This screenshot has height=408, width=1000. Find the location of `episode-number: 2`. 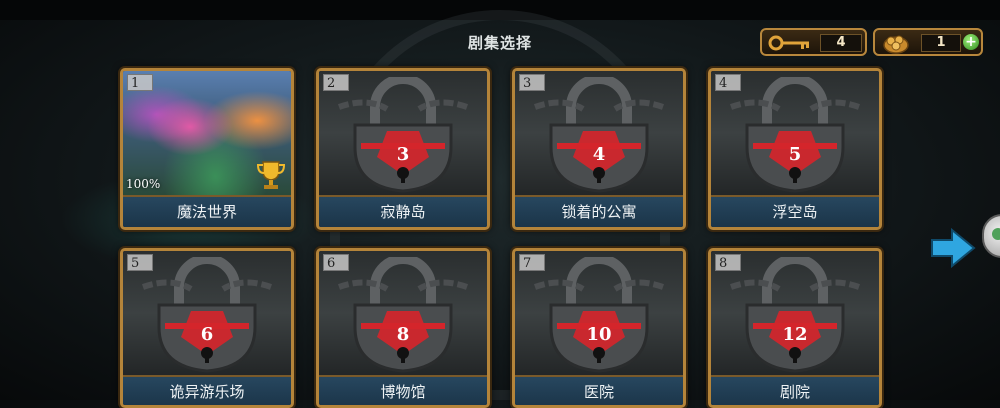

episode-number: 2 is located at coordinates (336, 82).